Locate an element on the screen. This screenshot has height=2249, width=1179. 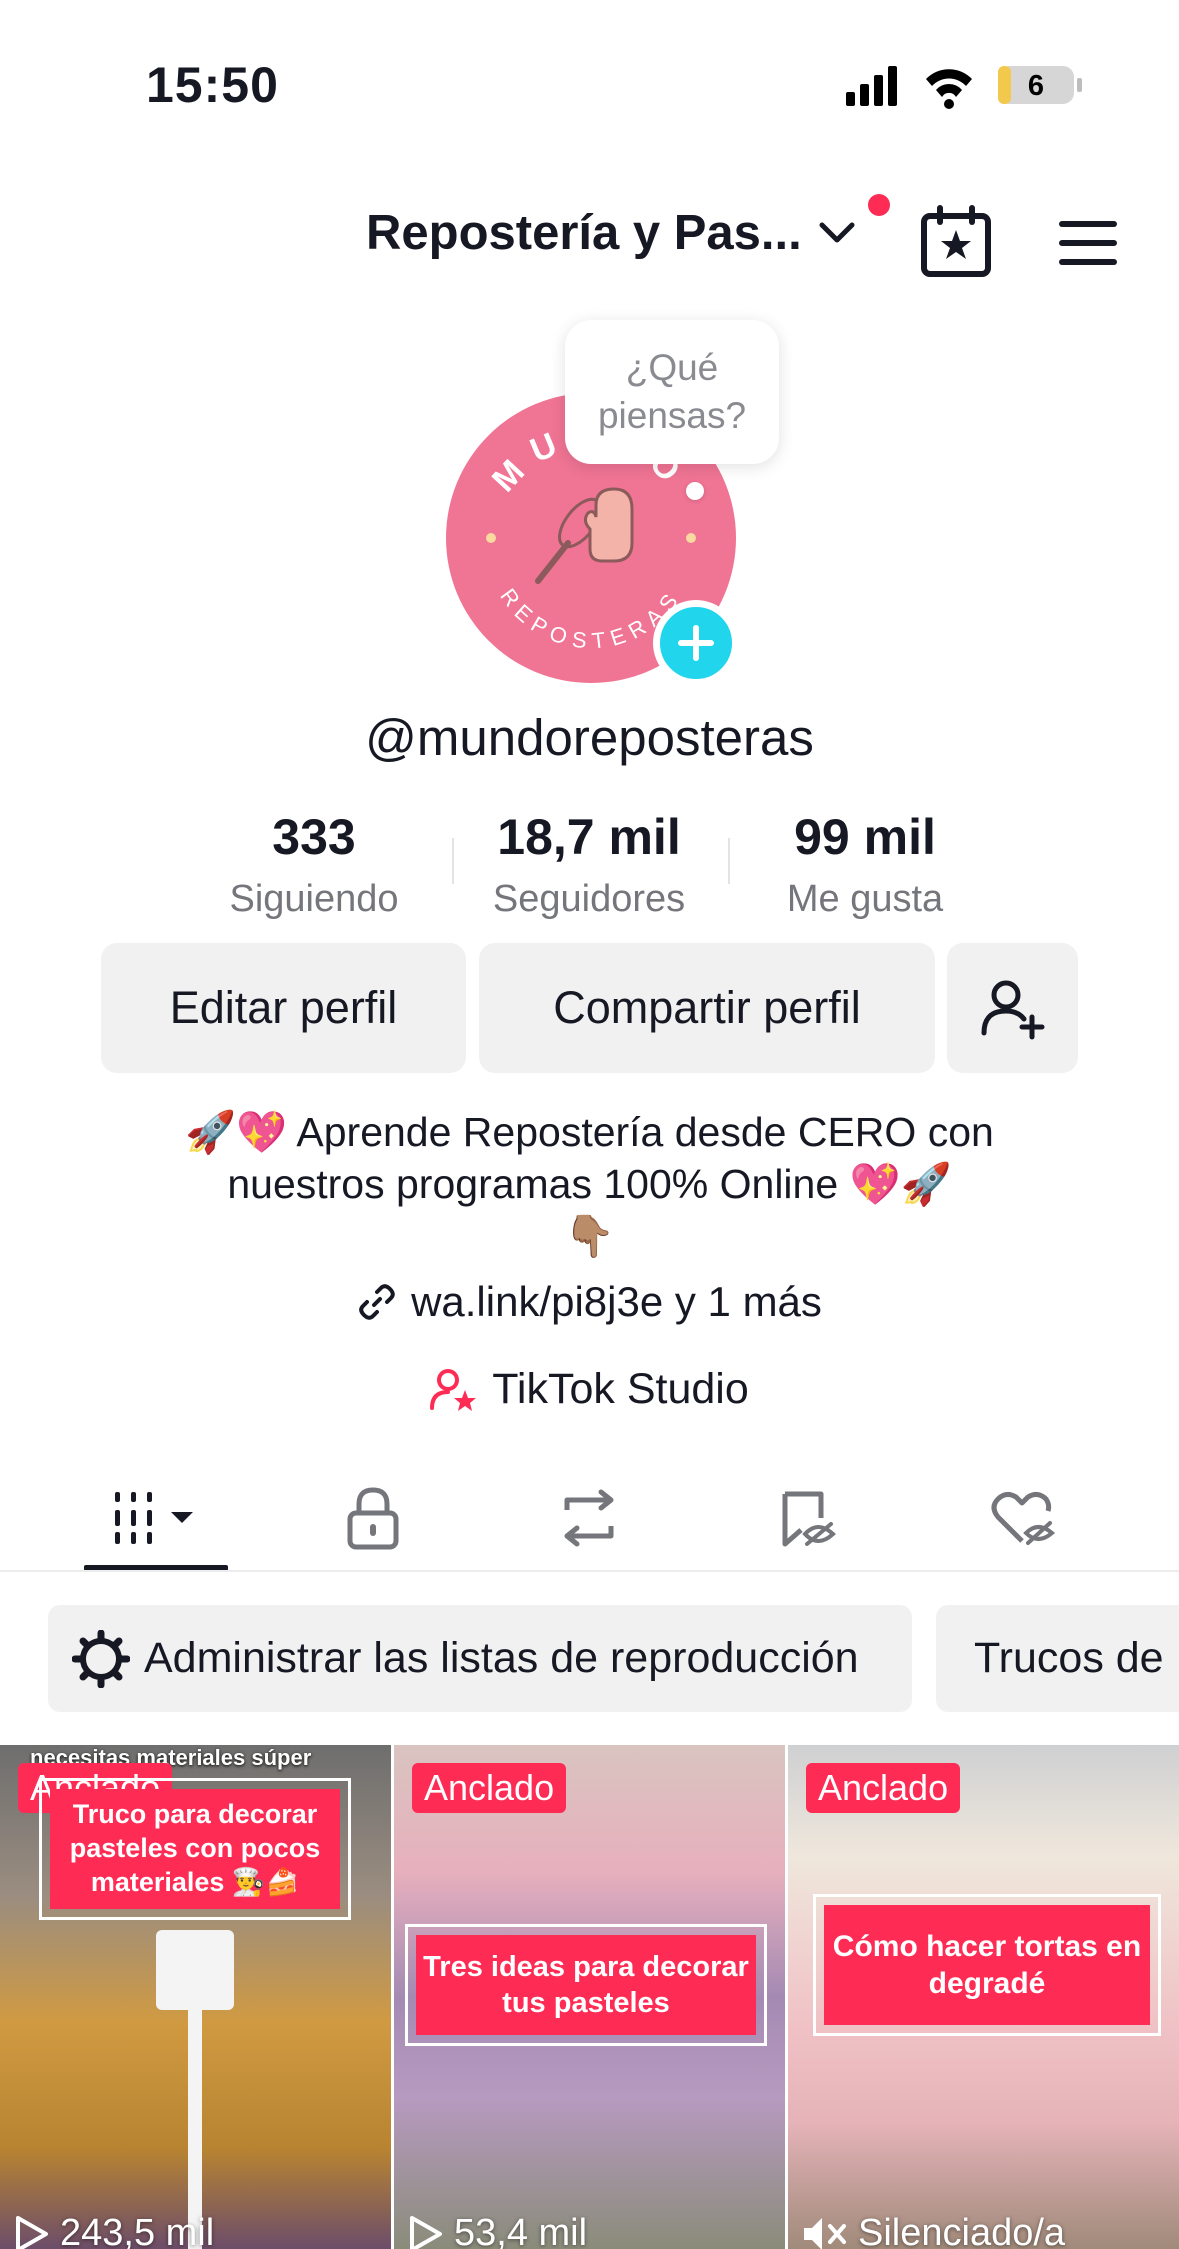
notification-dot is located at coordinates (879, 205).